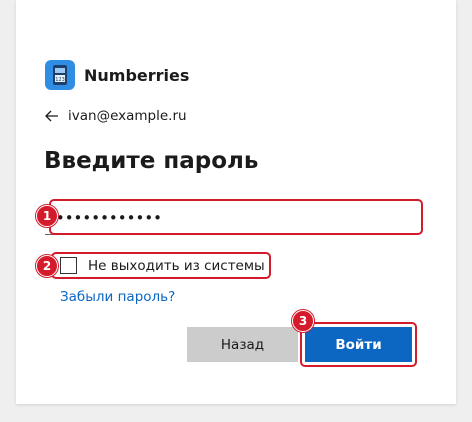 This screenshot has width=472, height=422. What do you see at coordinates (52, 116) in the screenshot?
I see `arrow-left-icon` at bounding box center [52, 116].